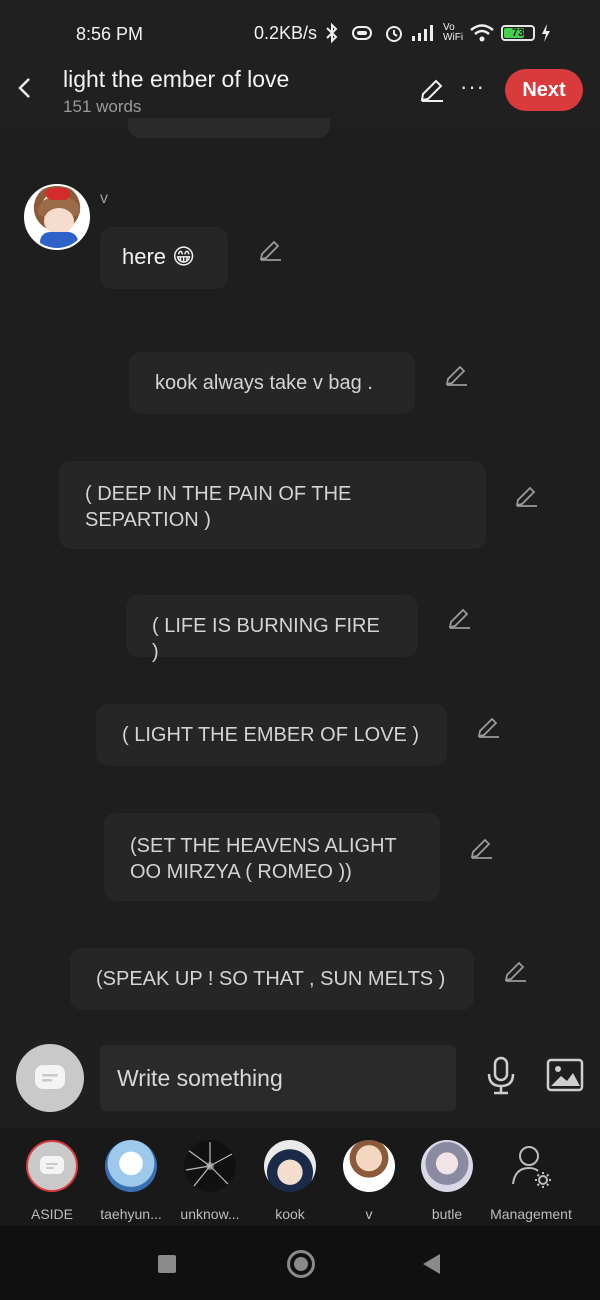 The image size is (600, 1300). Describe the element at coordinates (110, 34) in the screenshot. I see `status-time: 8:56 PM` at that location.